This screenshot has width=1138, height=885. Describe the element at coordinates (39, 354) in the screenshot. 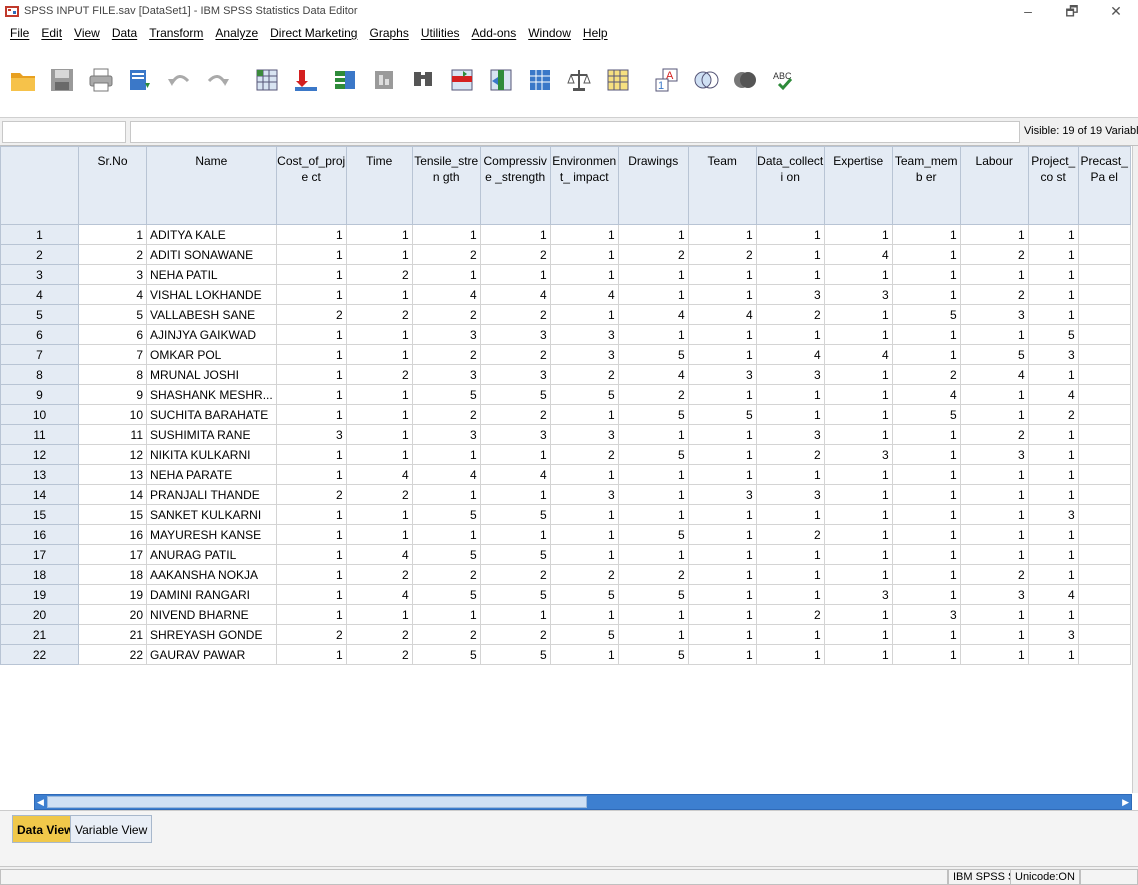

I see `row-number: 7` at that location.